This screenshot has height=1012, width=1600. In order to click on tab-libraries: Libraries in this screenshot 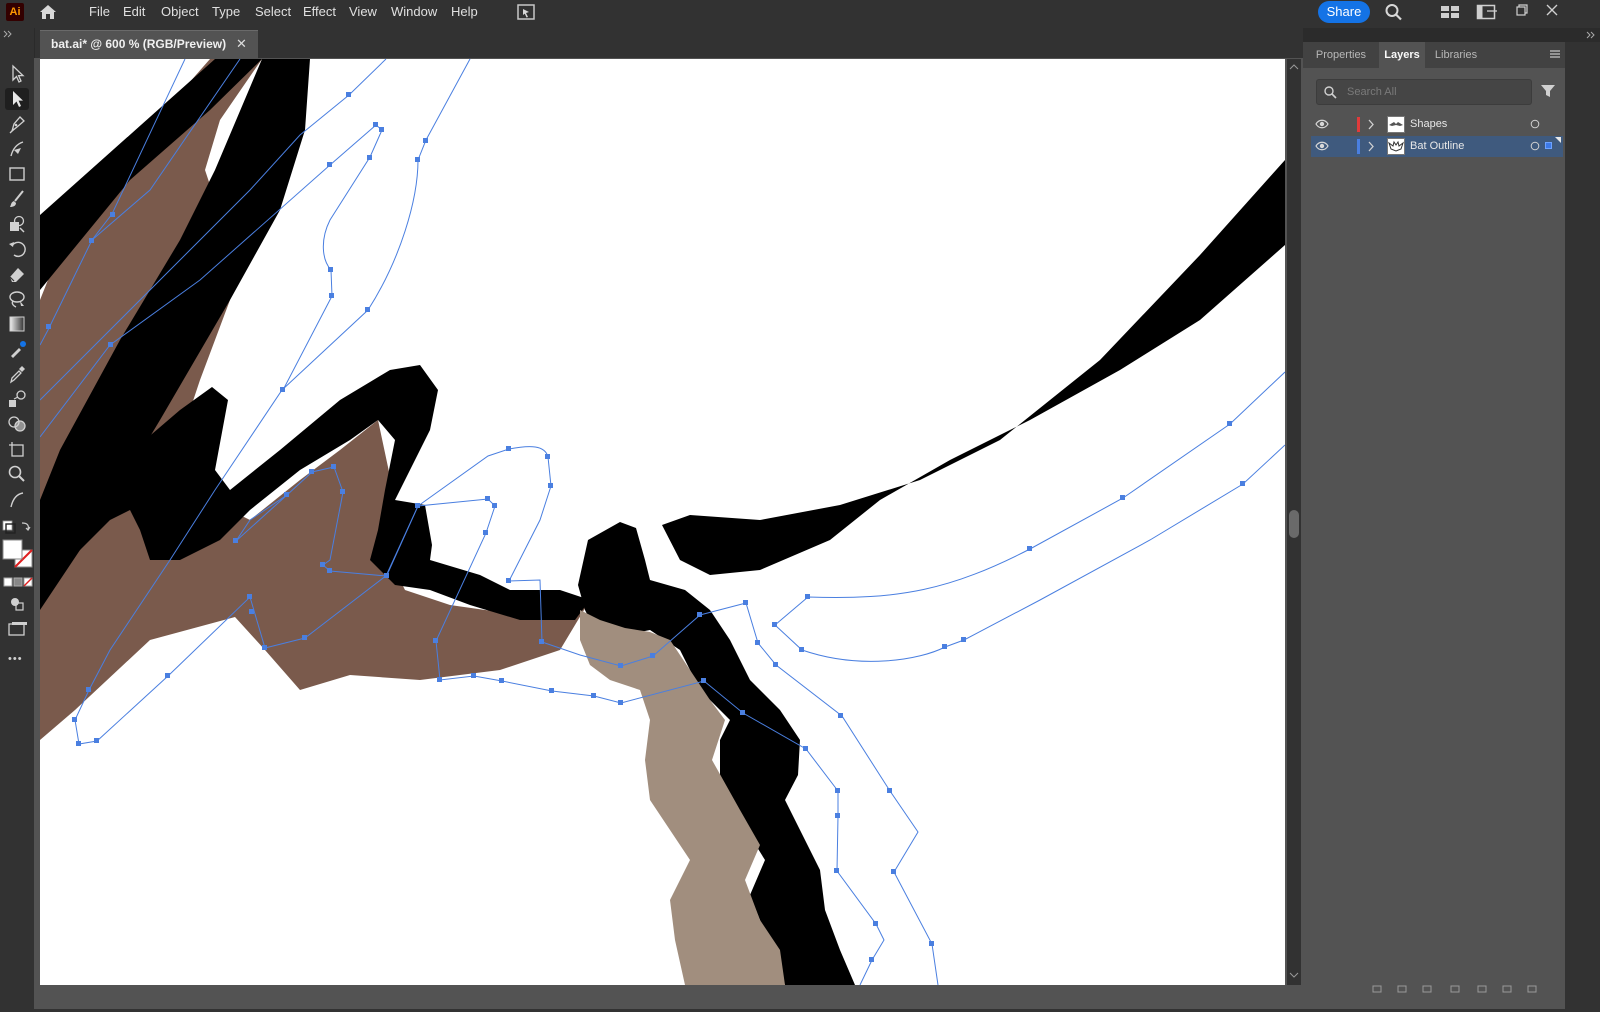, I will do `click(1456, 55)`.